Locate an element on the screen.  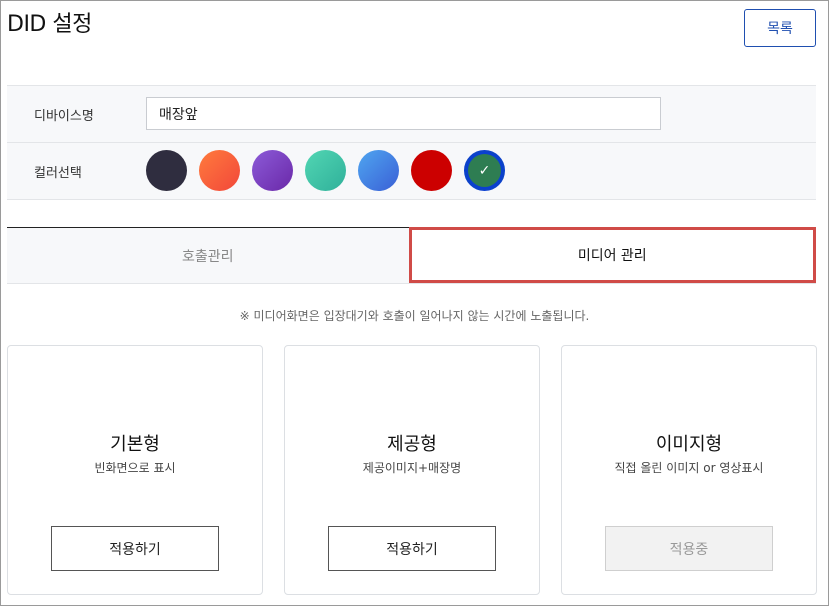
card-description: 직접 올린 이미지 or 영상표시 is located at coordinates (689, 468).